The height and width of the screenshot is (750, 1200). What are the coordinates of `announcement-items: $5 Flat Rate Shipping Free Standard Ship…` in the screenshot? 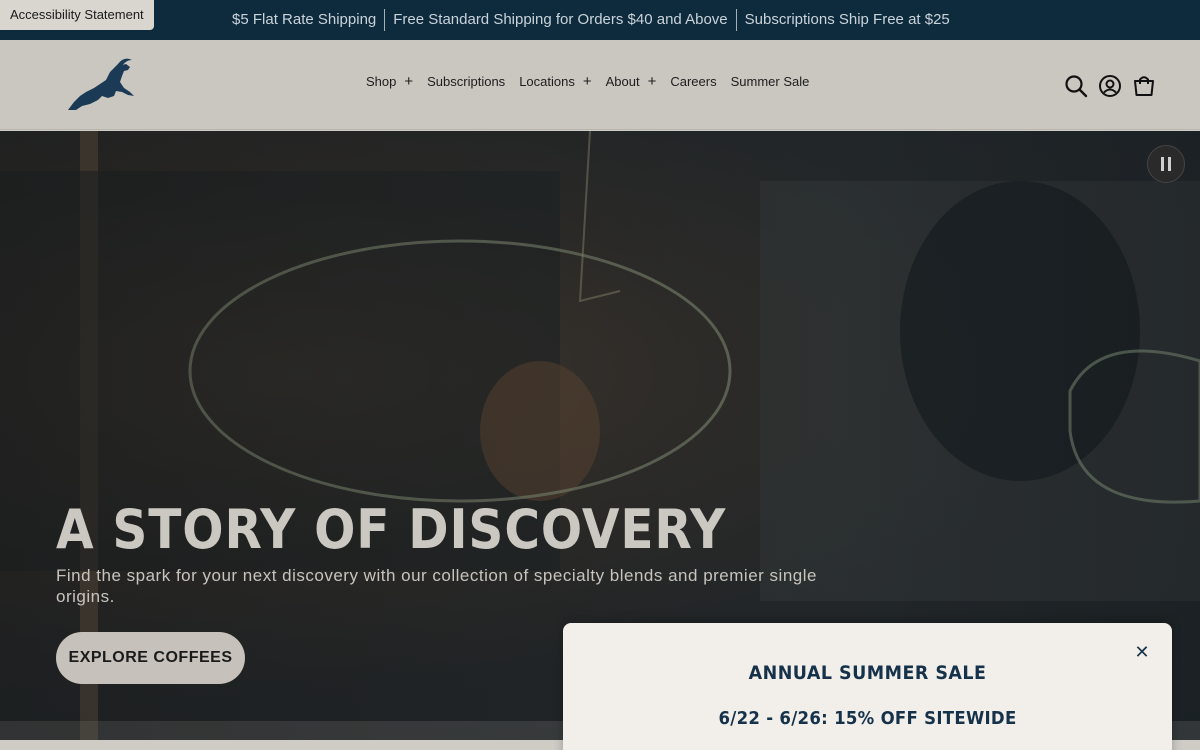 It's located at (591, 20).